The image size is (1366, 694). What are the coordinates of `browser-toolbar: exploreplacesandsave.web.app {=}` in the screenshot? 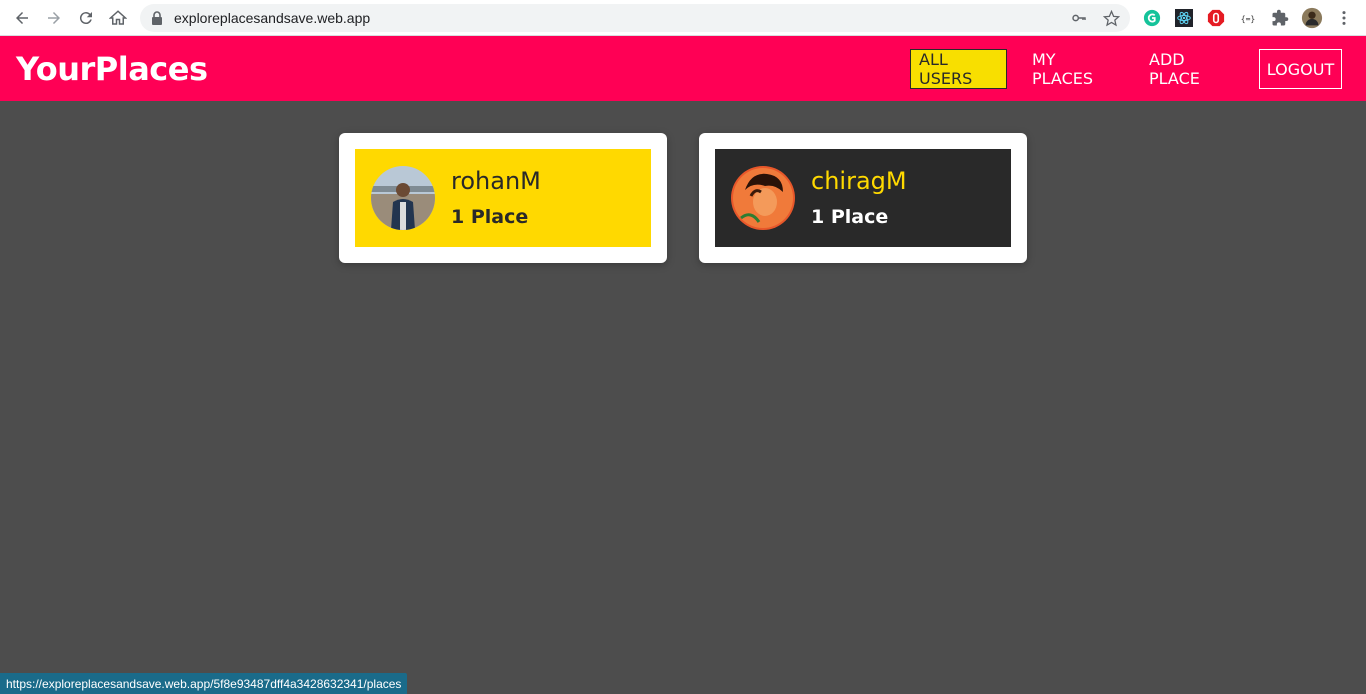 It's located at (683, 18).